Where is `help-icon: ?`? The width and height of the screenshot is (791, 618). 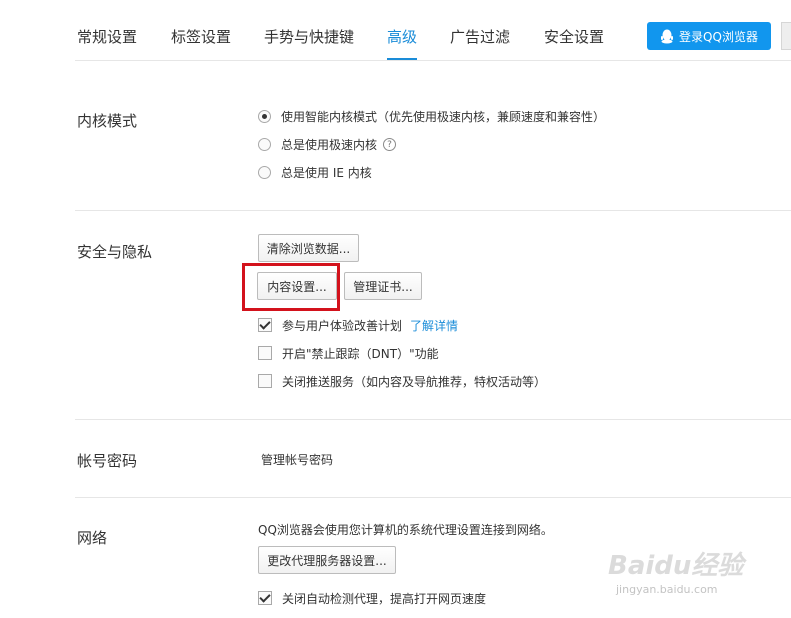
help-icon: ? is located at coordinates (390, 144).